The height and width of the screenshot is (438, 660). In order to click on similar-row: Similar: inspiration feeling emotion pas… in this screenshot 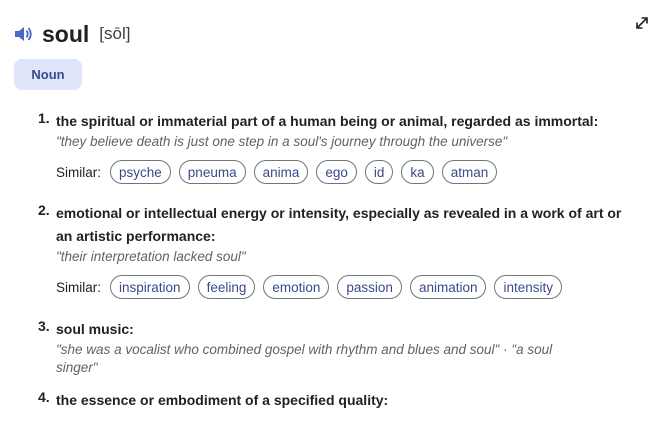, I will do `click(347, 287)`.